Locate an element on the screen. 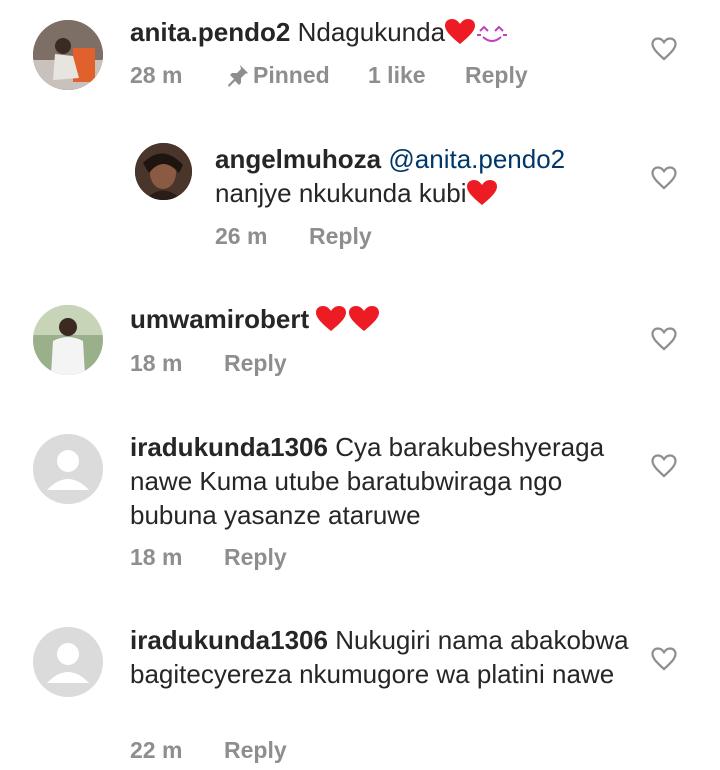  comment-time: 26 m is located at coordinates (241, 236).